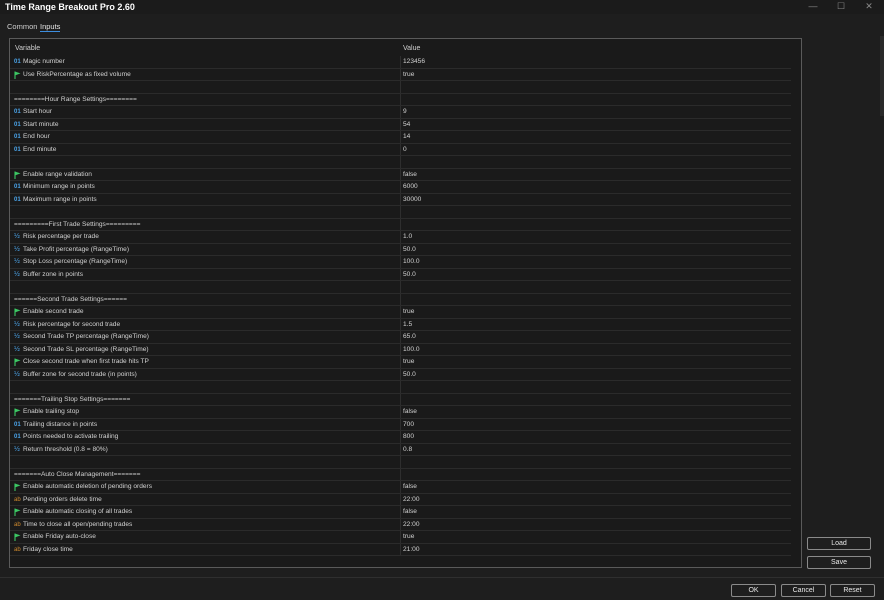 Image resolution: width=884 pixels, height=600 pixels. I want to click on section-label: ========Hour Range Settings========, so click(75, 99).